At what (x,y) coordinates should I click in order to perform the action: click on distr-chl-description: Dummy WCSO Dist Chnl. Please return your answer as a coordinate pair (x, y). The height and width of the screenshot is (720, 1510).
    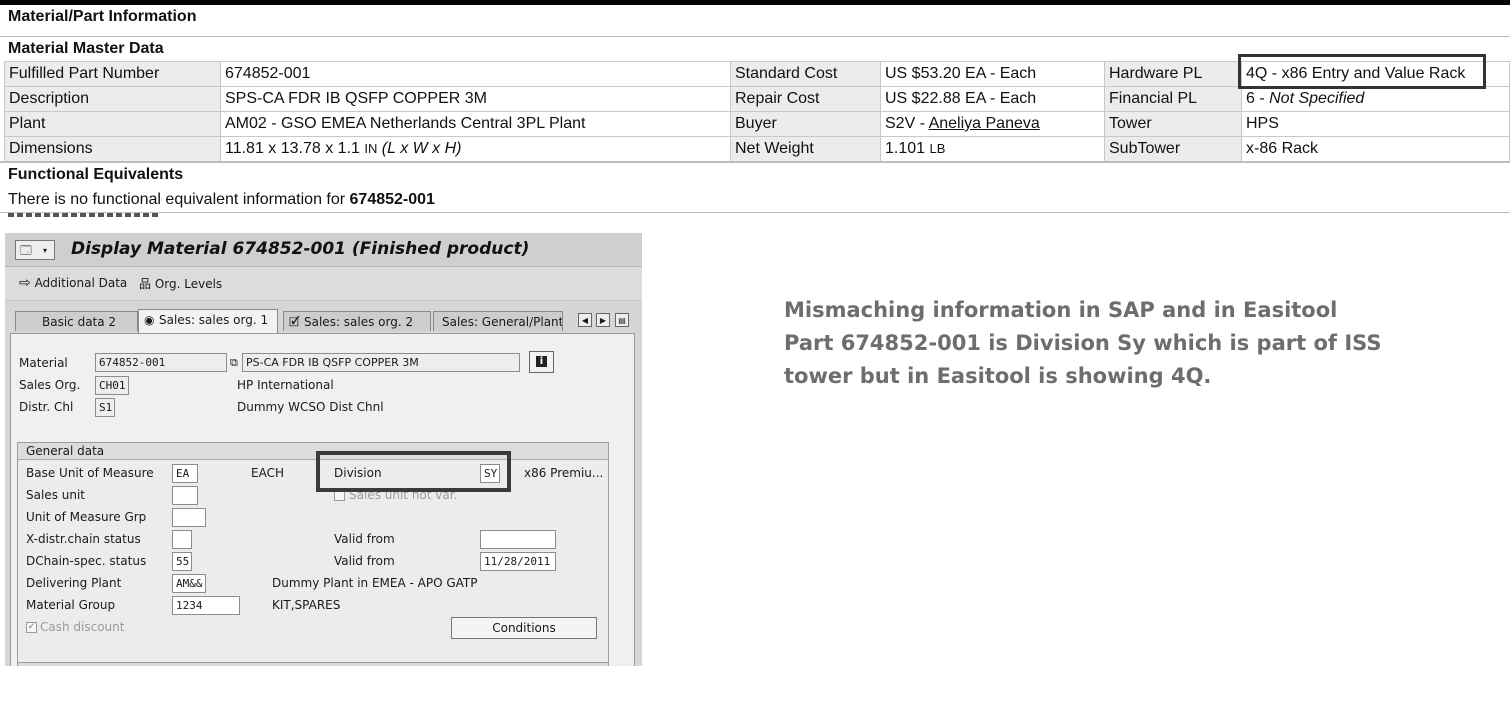
    Looking at the image, I should click on (310, 407).